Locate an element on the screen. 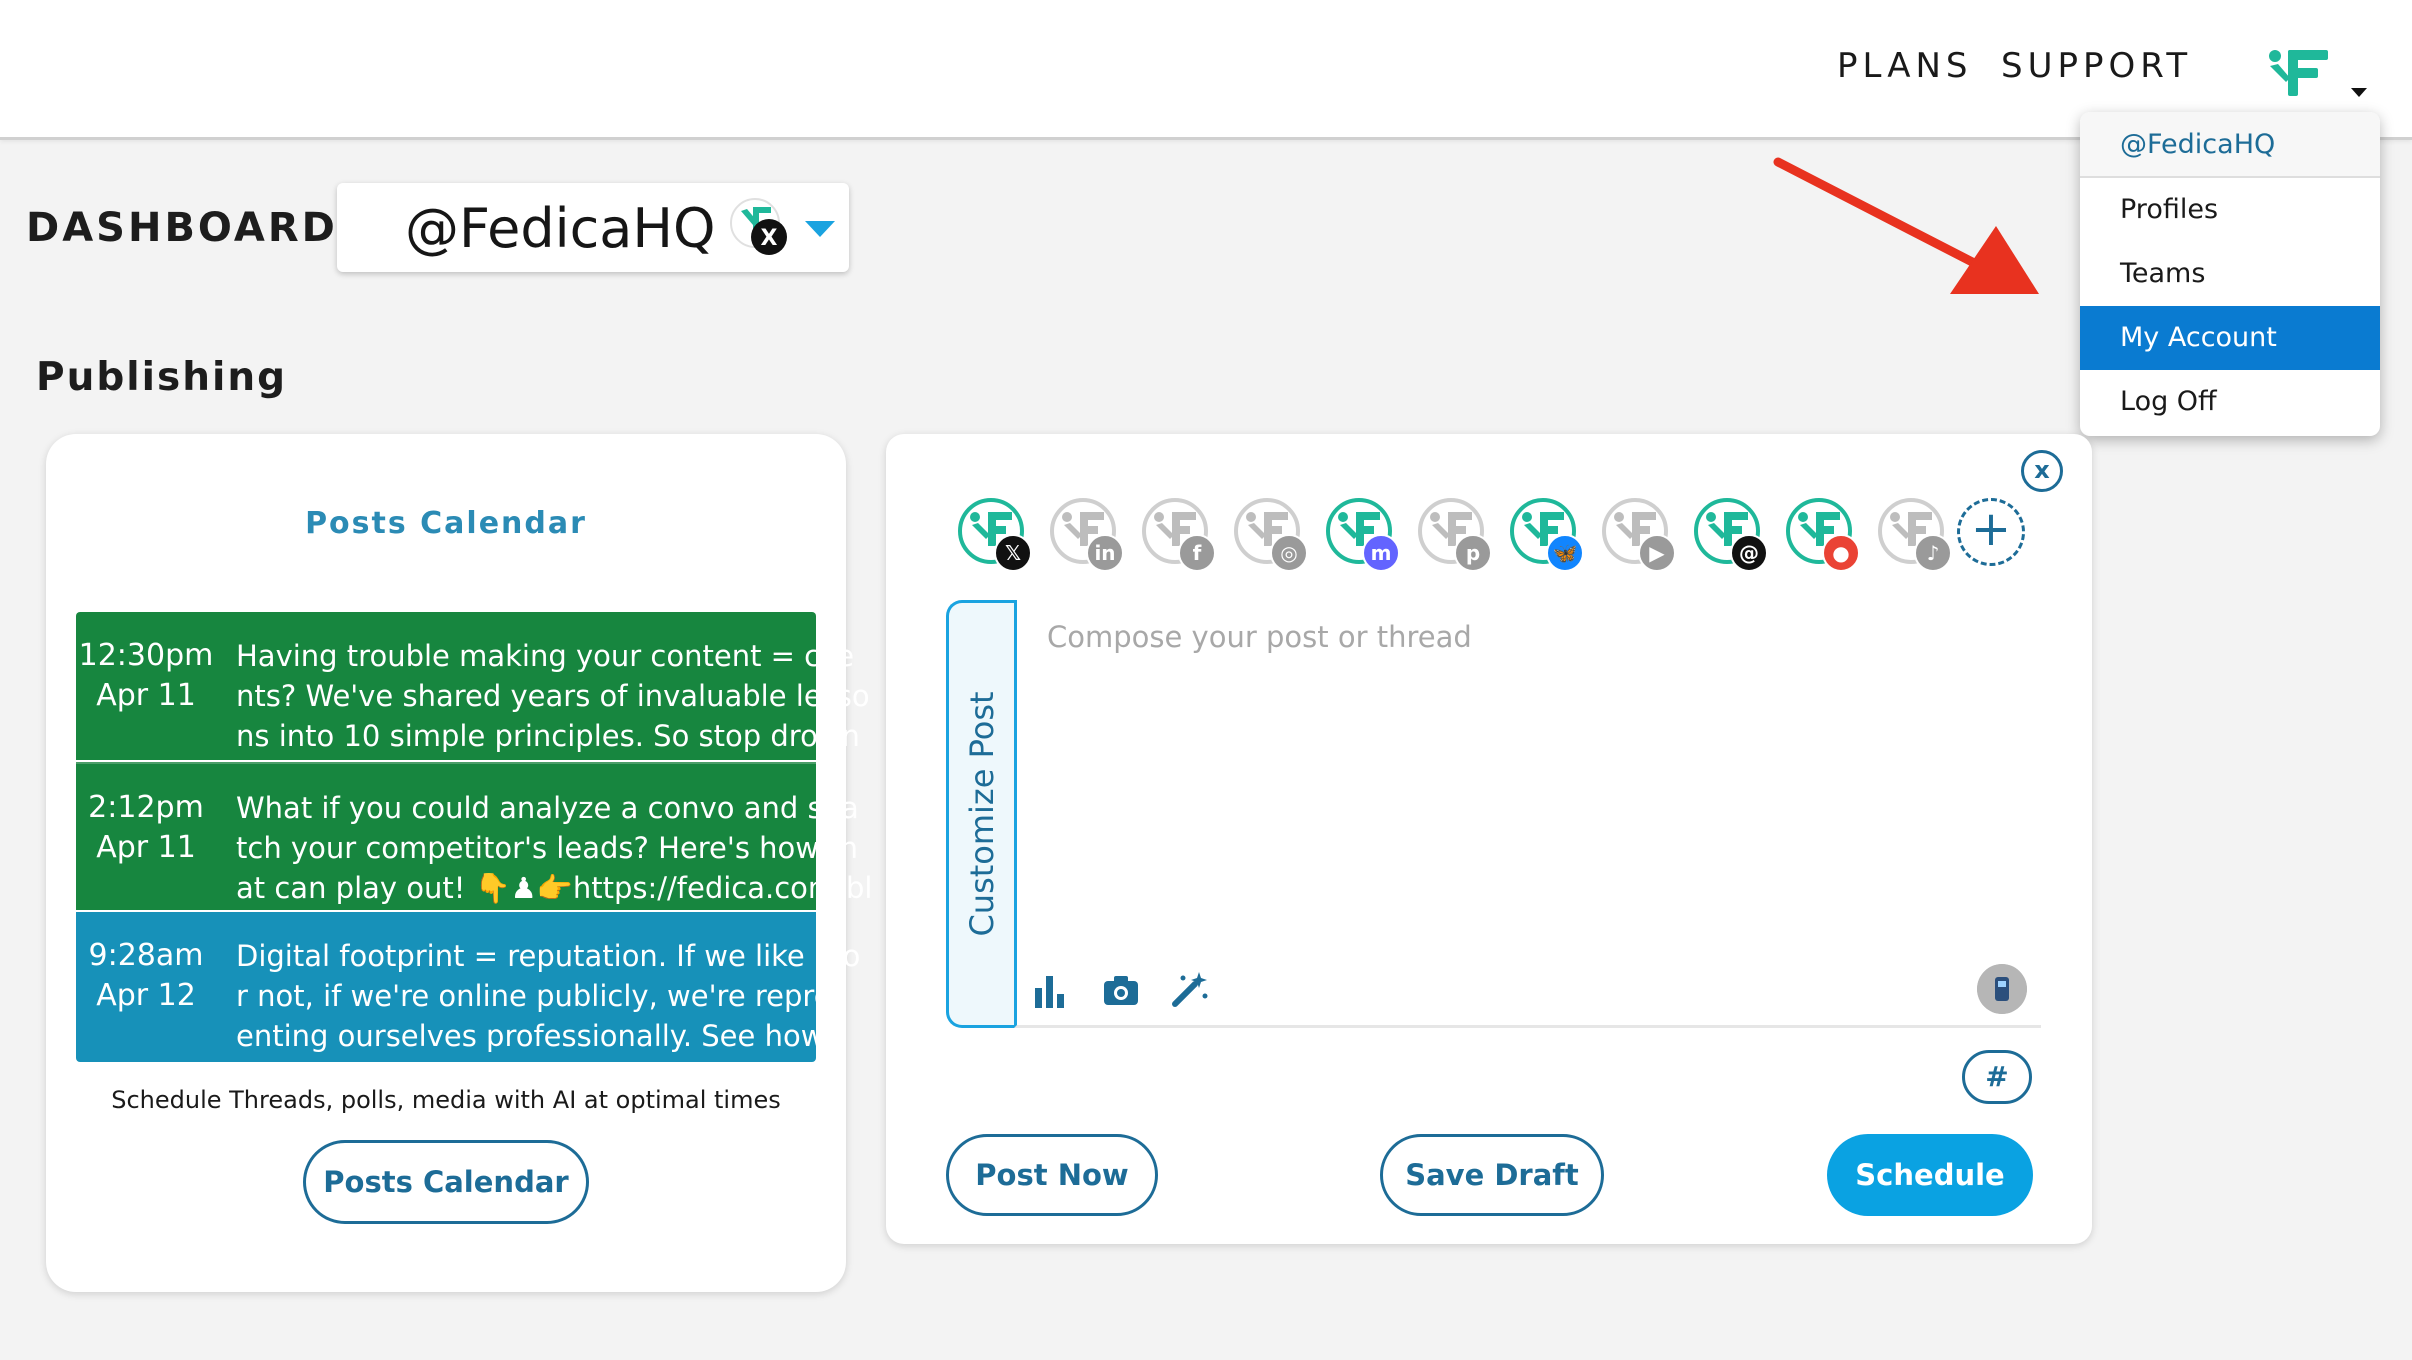  network-mastodon-toggle: m is located at coordinates (1363, 535).